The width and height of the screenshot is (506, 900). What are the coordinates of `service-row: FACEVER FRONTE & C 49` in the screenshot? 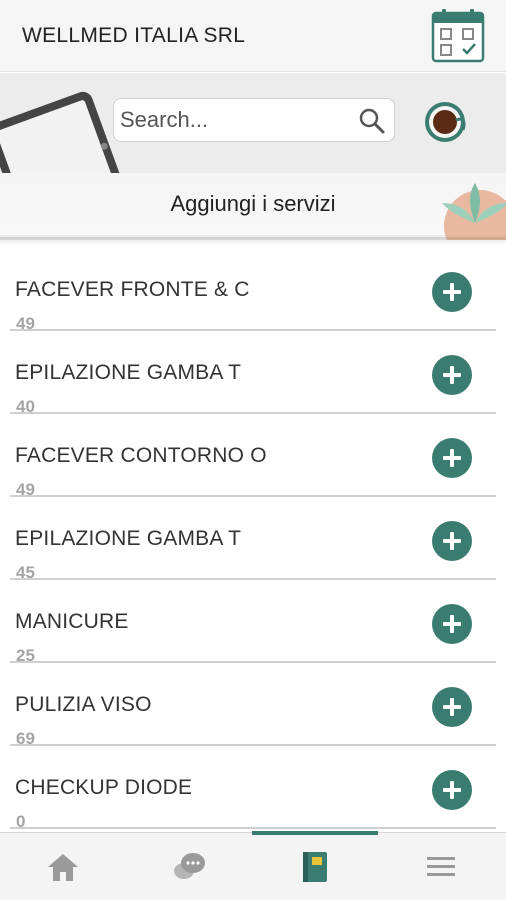 It's located at (253, 290).